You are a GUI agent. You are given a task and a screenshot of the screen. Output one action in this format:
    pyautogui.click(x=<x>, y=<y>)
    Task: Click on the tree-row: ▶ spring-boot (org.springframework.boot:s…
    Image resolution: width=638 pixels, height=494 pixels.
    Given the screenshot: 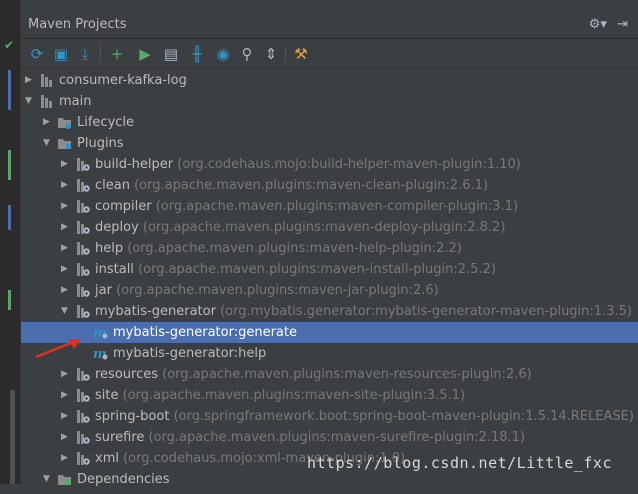 What is the action you would take?
    pyautogui.click(x=329, y=416)
    